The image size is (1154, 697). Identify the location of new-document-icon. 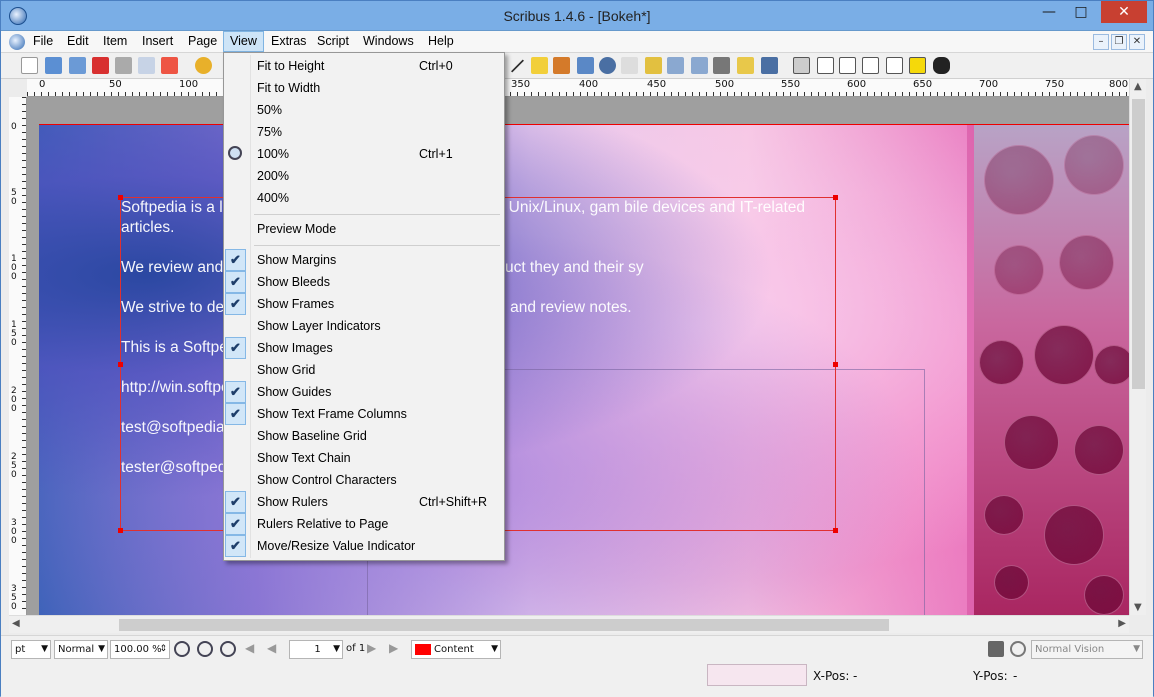
(29, 65).